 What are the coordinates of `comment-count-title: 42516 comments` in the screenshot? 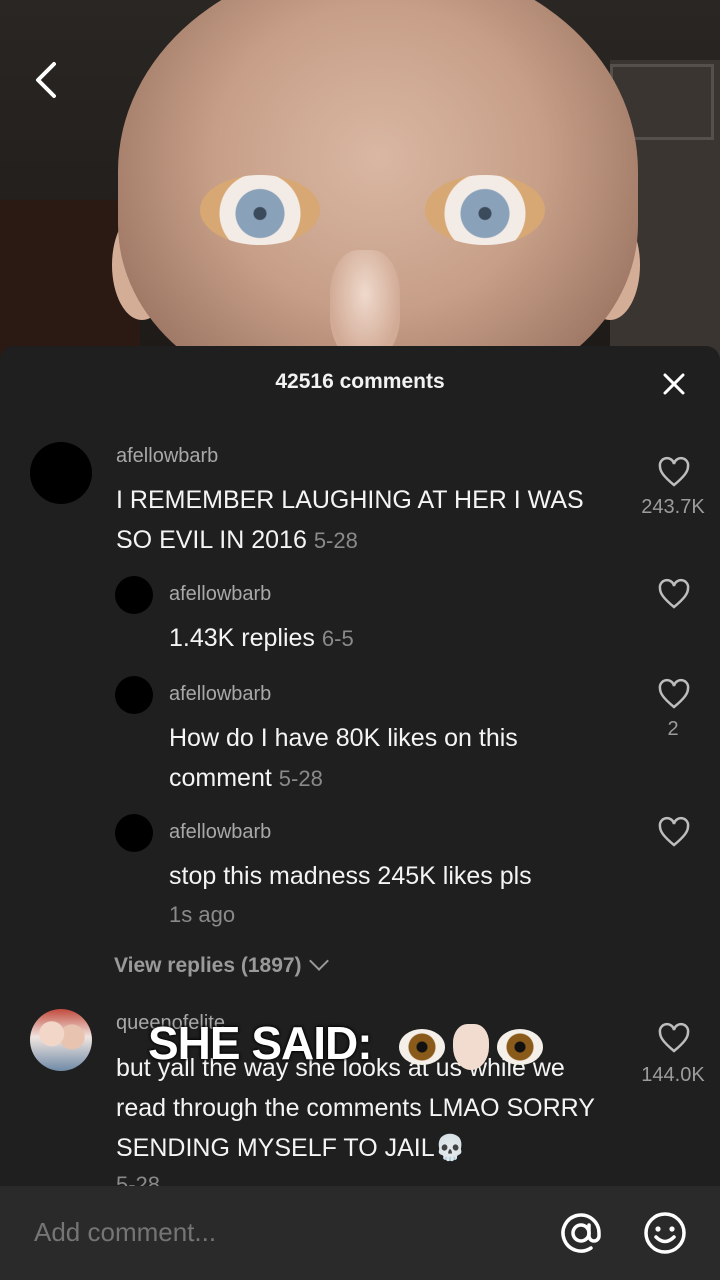 It's located at (360, 381).